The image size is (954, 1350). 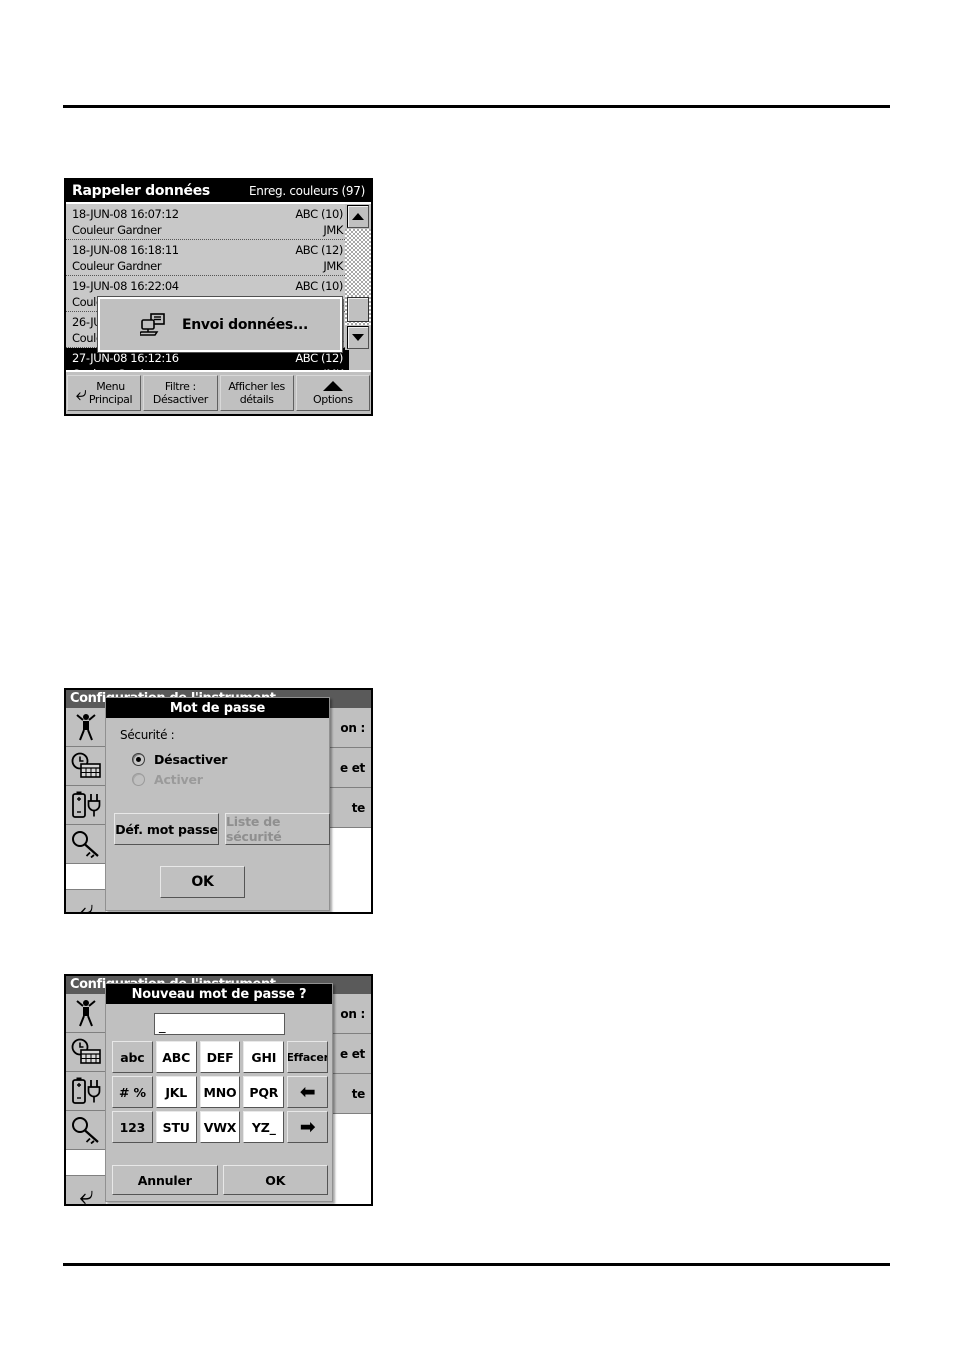 I want to click on recall-titlebar: Rappeler données Enreg. couleurs (97), so click(x=218, y=191).